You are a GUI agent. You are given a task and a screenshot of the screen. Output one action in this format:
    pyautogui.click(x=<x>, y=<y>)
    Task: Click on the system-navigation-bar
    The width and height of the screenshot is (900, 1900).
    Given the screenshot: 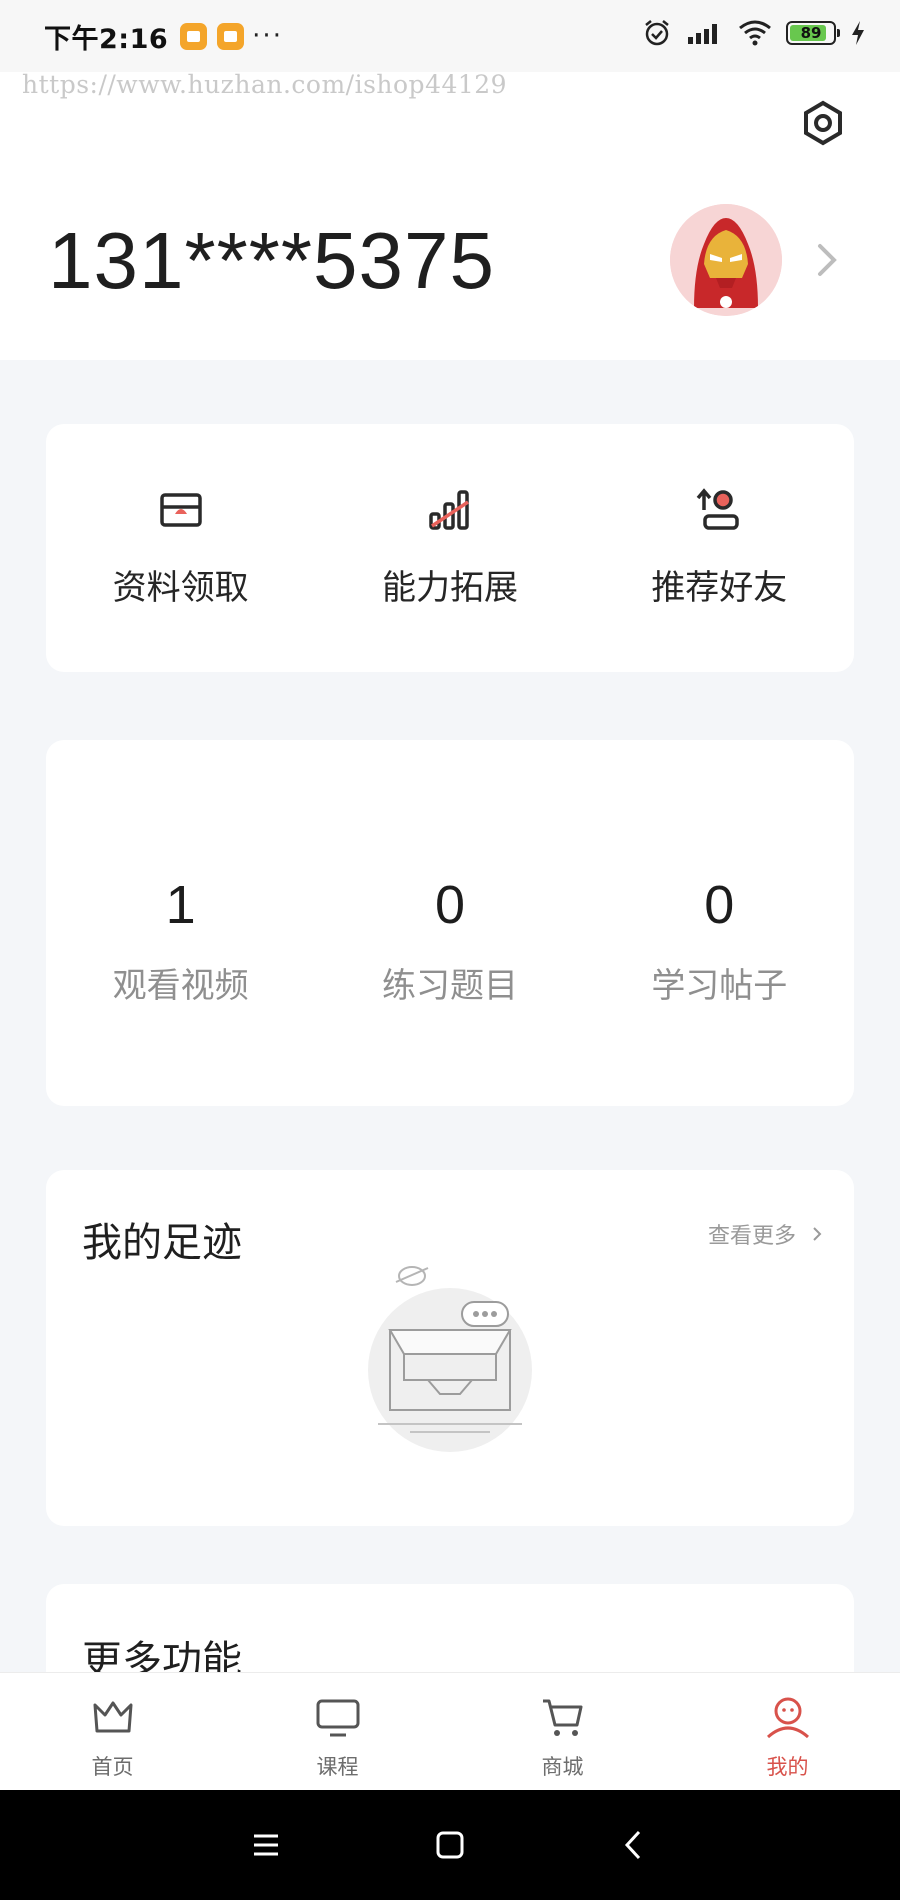 What is the action you would take?
    pyautogui.click(x=450, y=1845)
    